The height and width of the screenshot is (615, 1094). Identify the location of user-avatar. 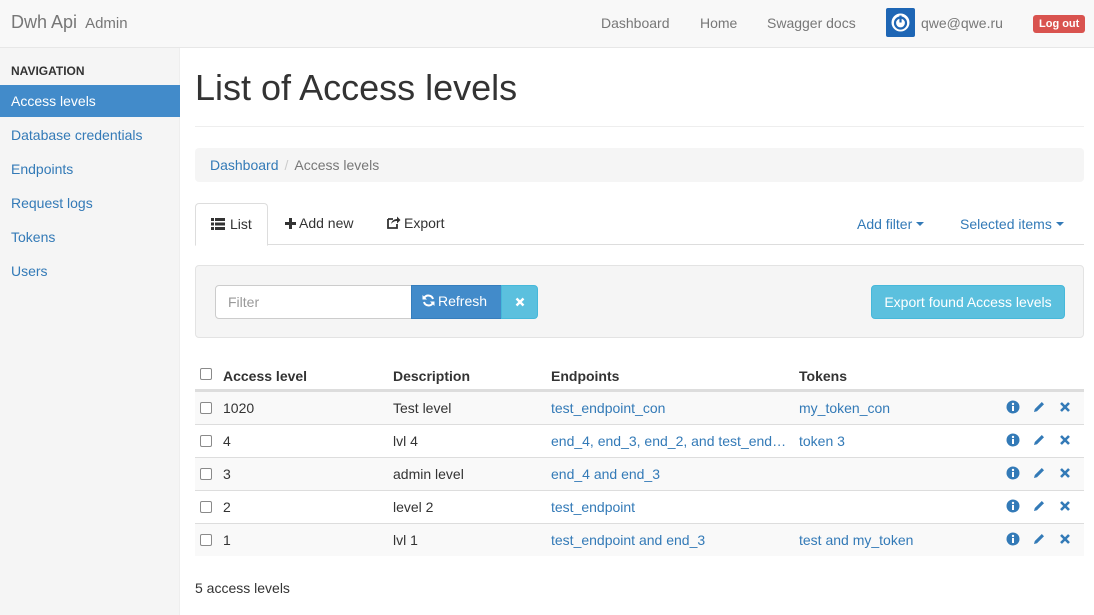
(900, 22).